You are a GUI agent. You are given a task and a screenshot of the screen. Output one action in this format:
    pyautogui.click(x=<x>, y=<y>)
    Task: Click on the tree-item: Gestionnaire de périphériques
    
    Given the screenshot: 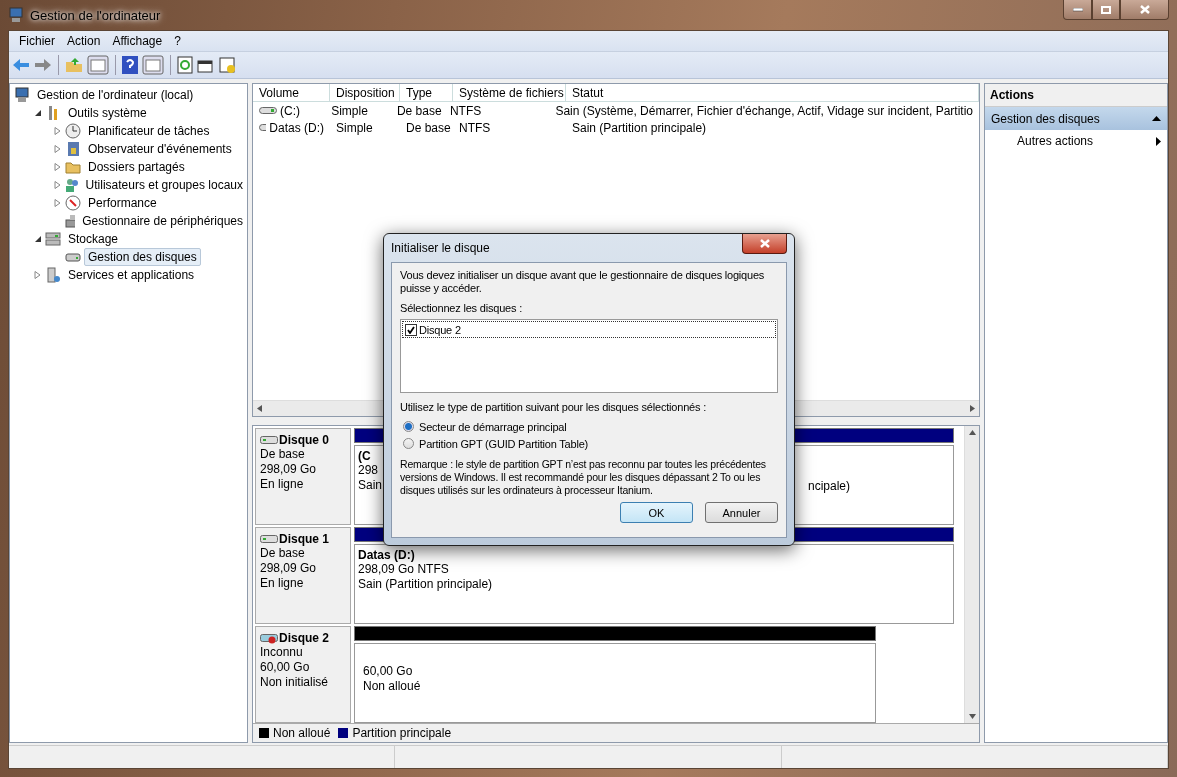 What is the action you would take?
    pyautogui.click(x=162, y=221)
    